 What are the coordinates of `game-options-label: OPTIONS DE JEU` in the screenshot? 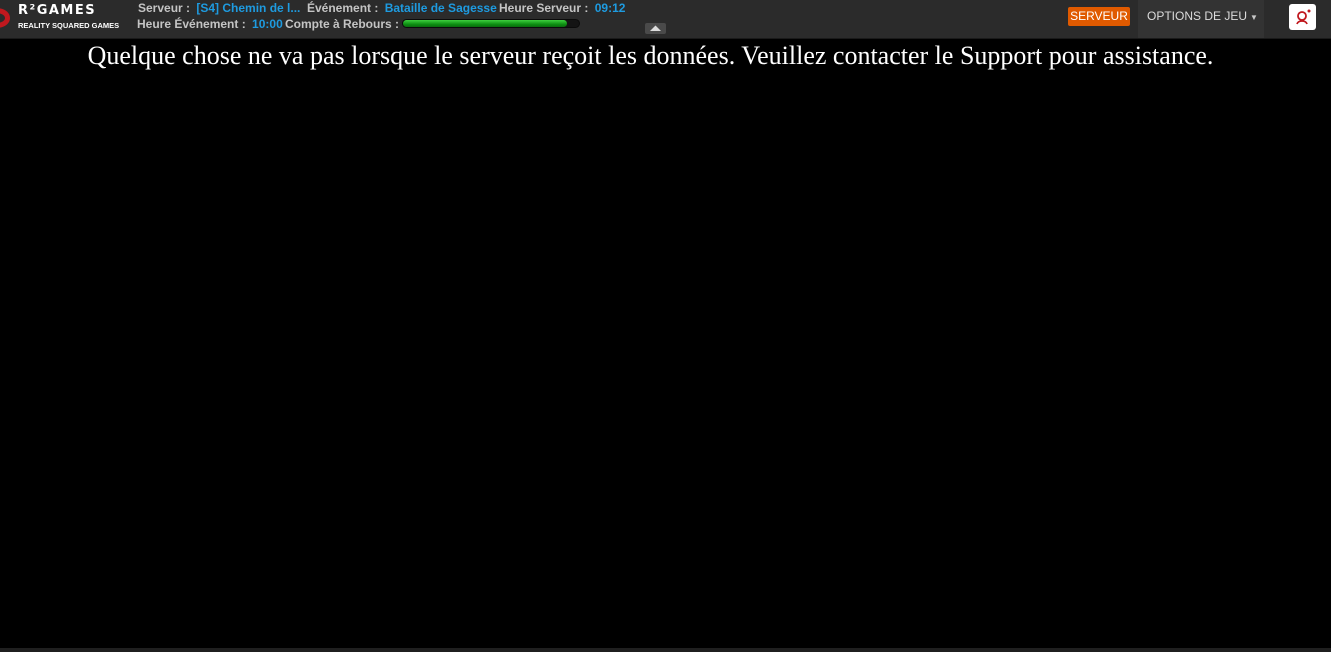 It's located at (1197, 16).